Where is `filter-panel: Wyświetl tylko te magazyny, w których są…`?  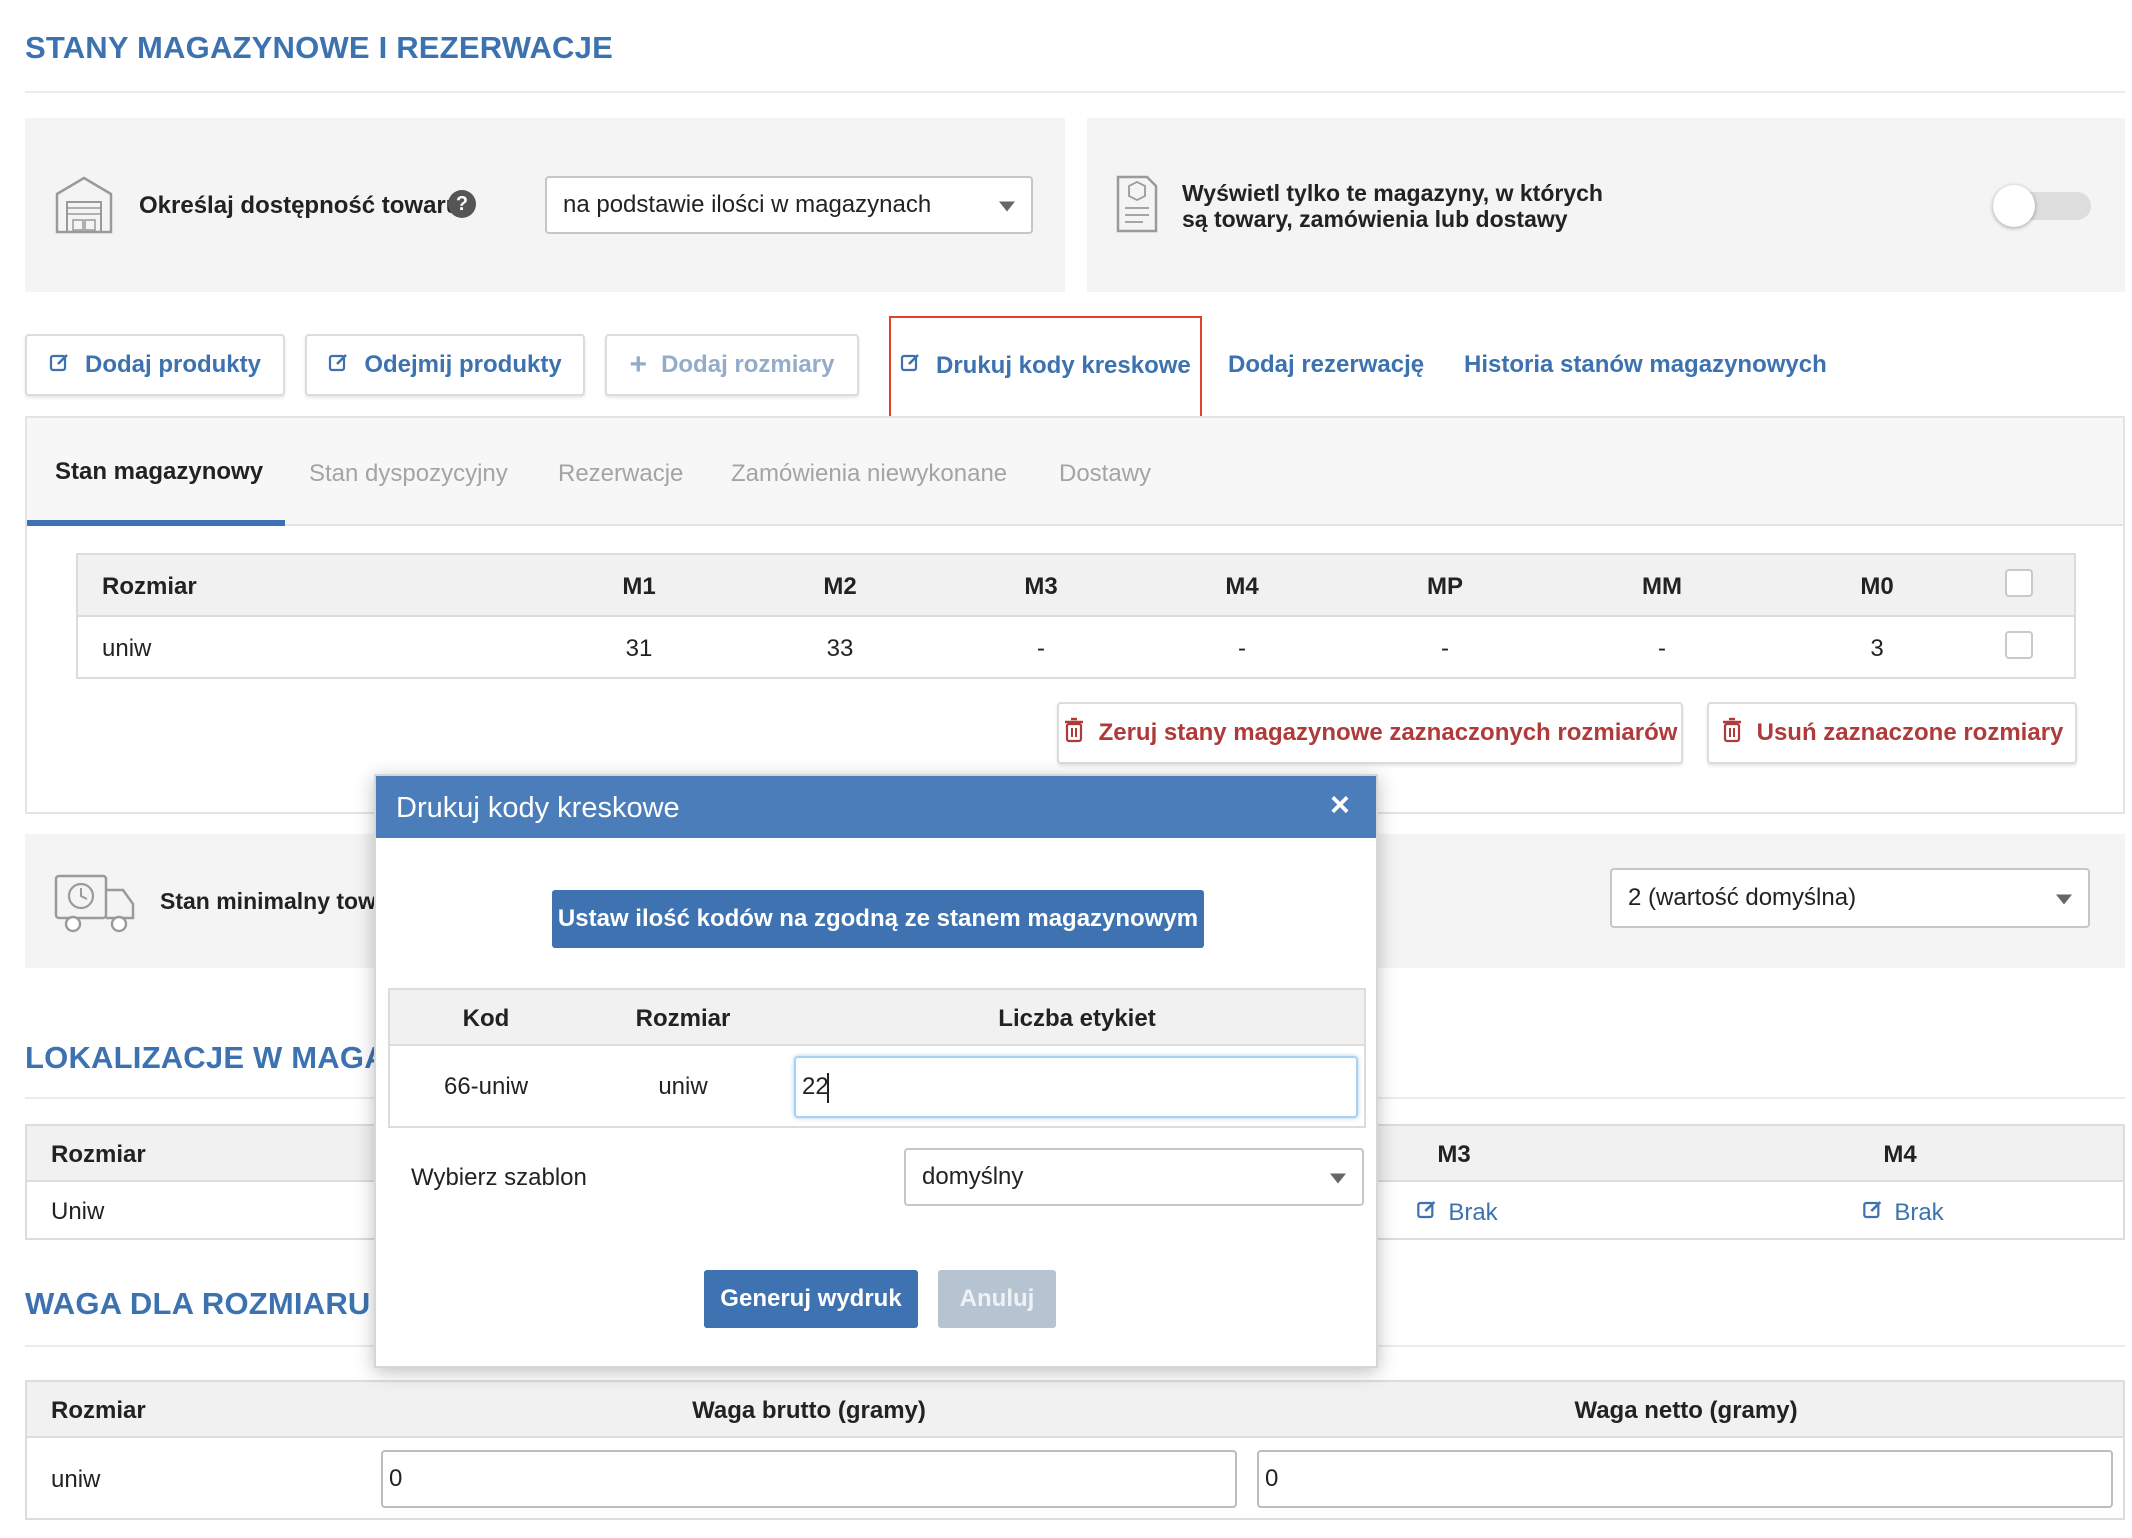
filter-panel: Wyświetl tylko te magazyny, w których są… is located at coordinates (1606, 205).